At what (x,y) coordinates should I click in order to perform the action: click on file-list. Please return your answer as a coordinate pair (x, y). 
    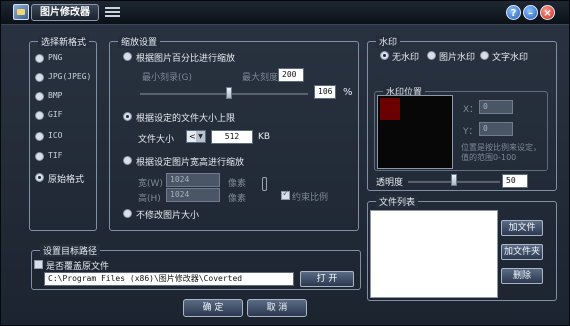
    Looking at the image, I should click on (434, 254).